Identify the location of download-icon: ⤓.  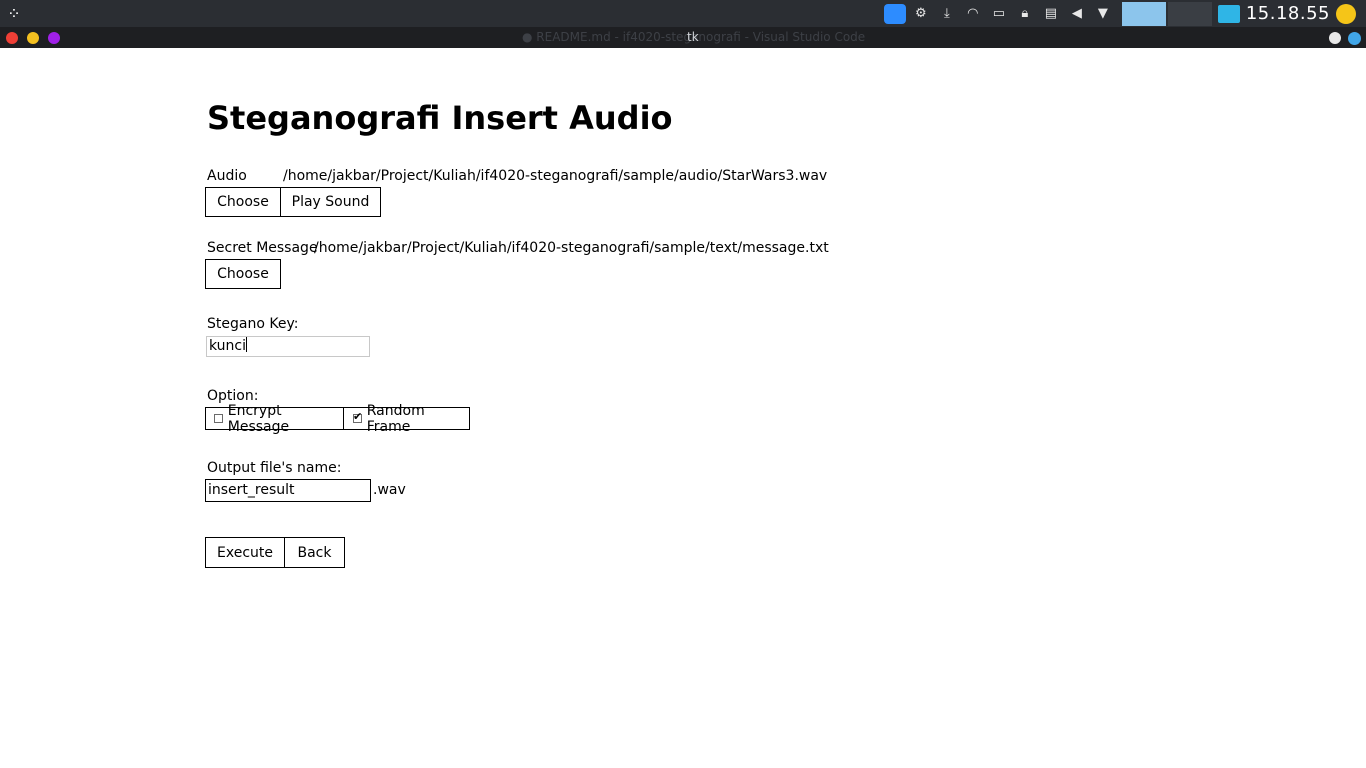
(947, 14).